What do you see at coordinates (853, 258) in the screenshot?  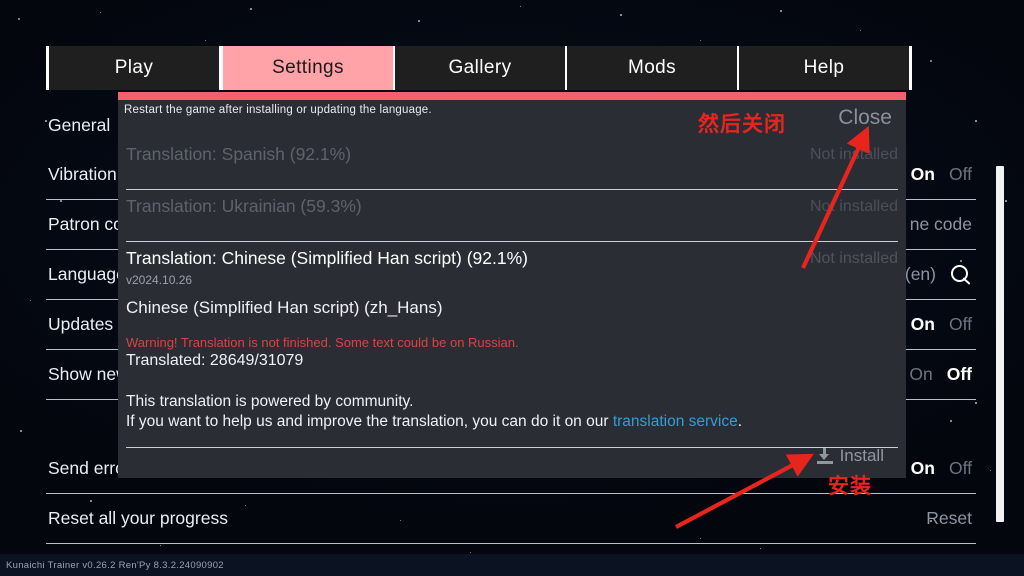 I see `language-row-chinese-status: Not installed` at bounding box center [853, 258].